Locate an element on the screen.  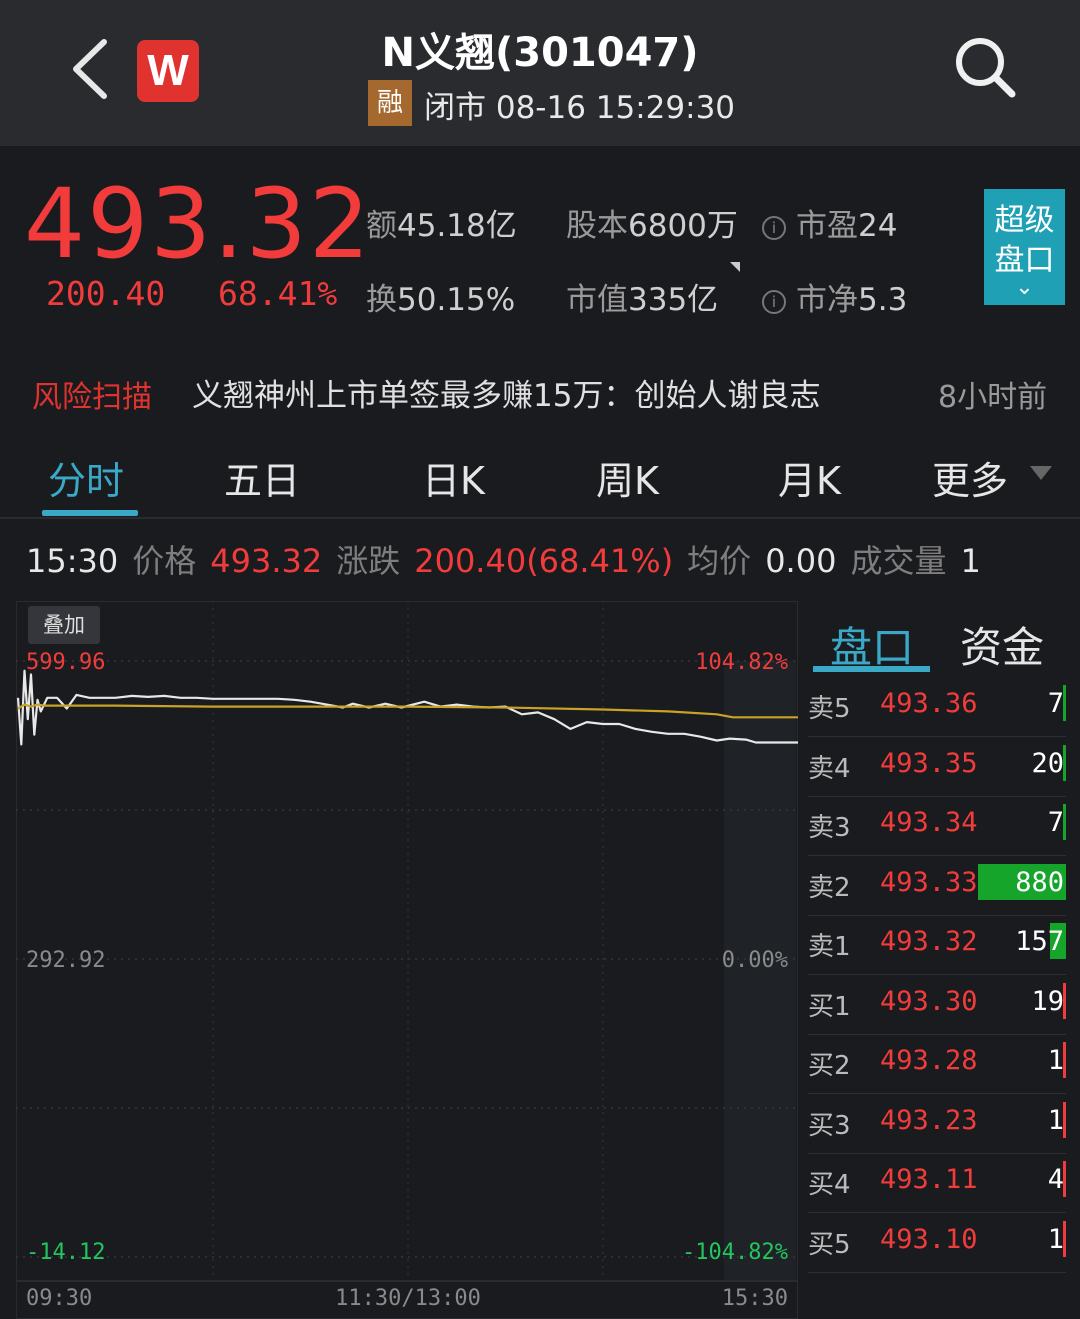
x-axis-label: 09:30 is located at coordinates (59, 1298).